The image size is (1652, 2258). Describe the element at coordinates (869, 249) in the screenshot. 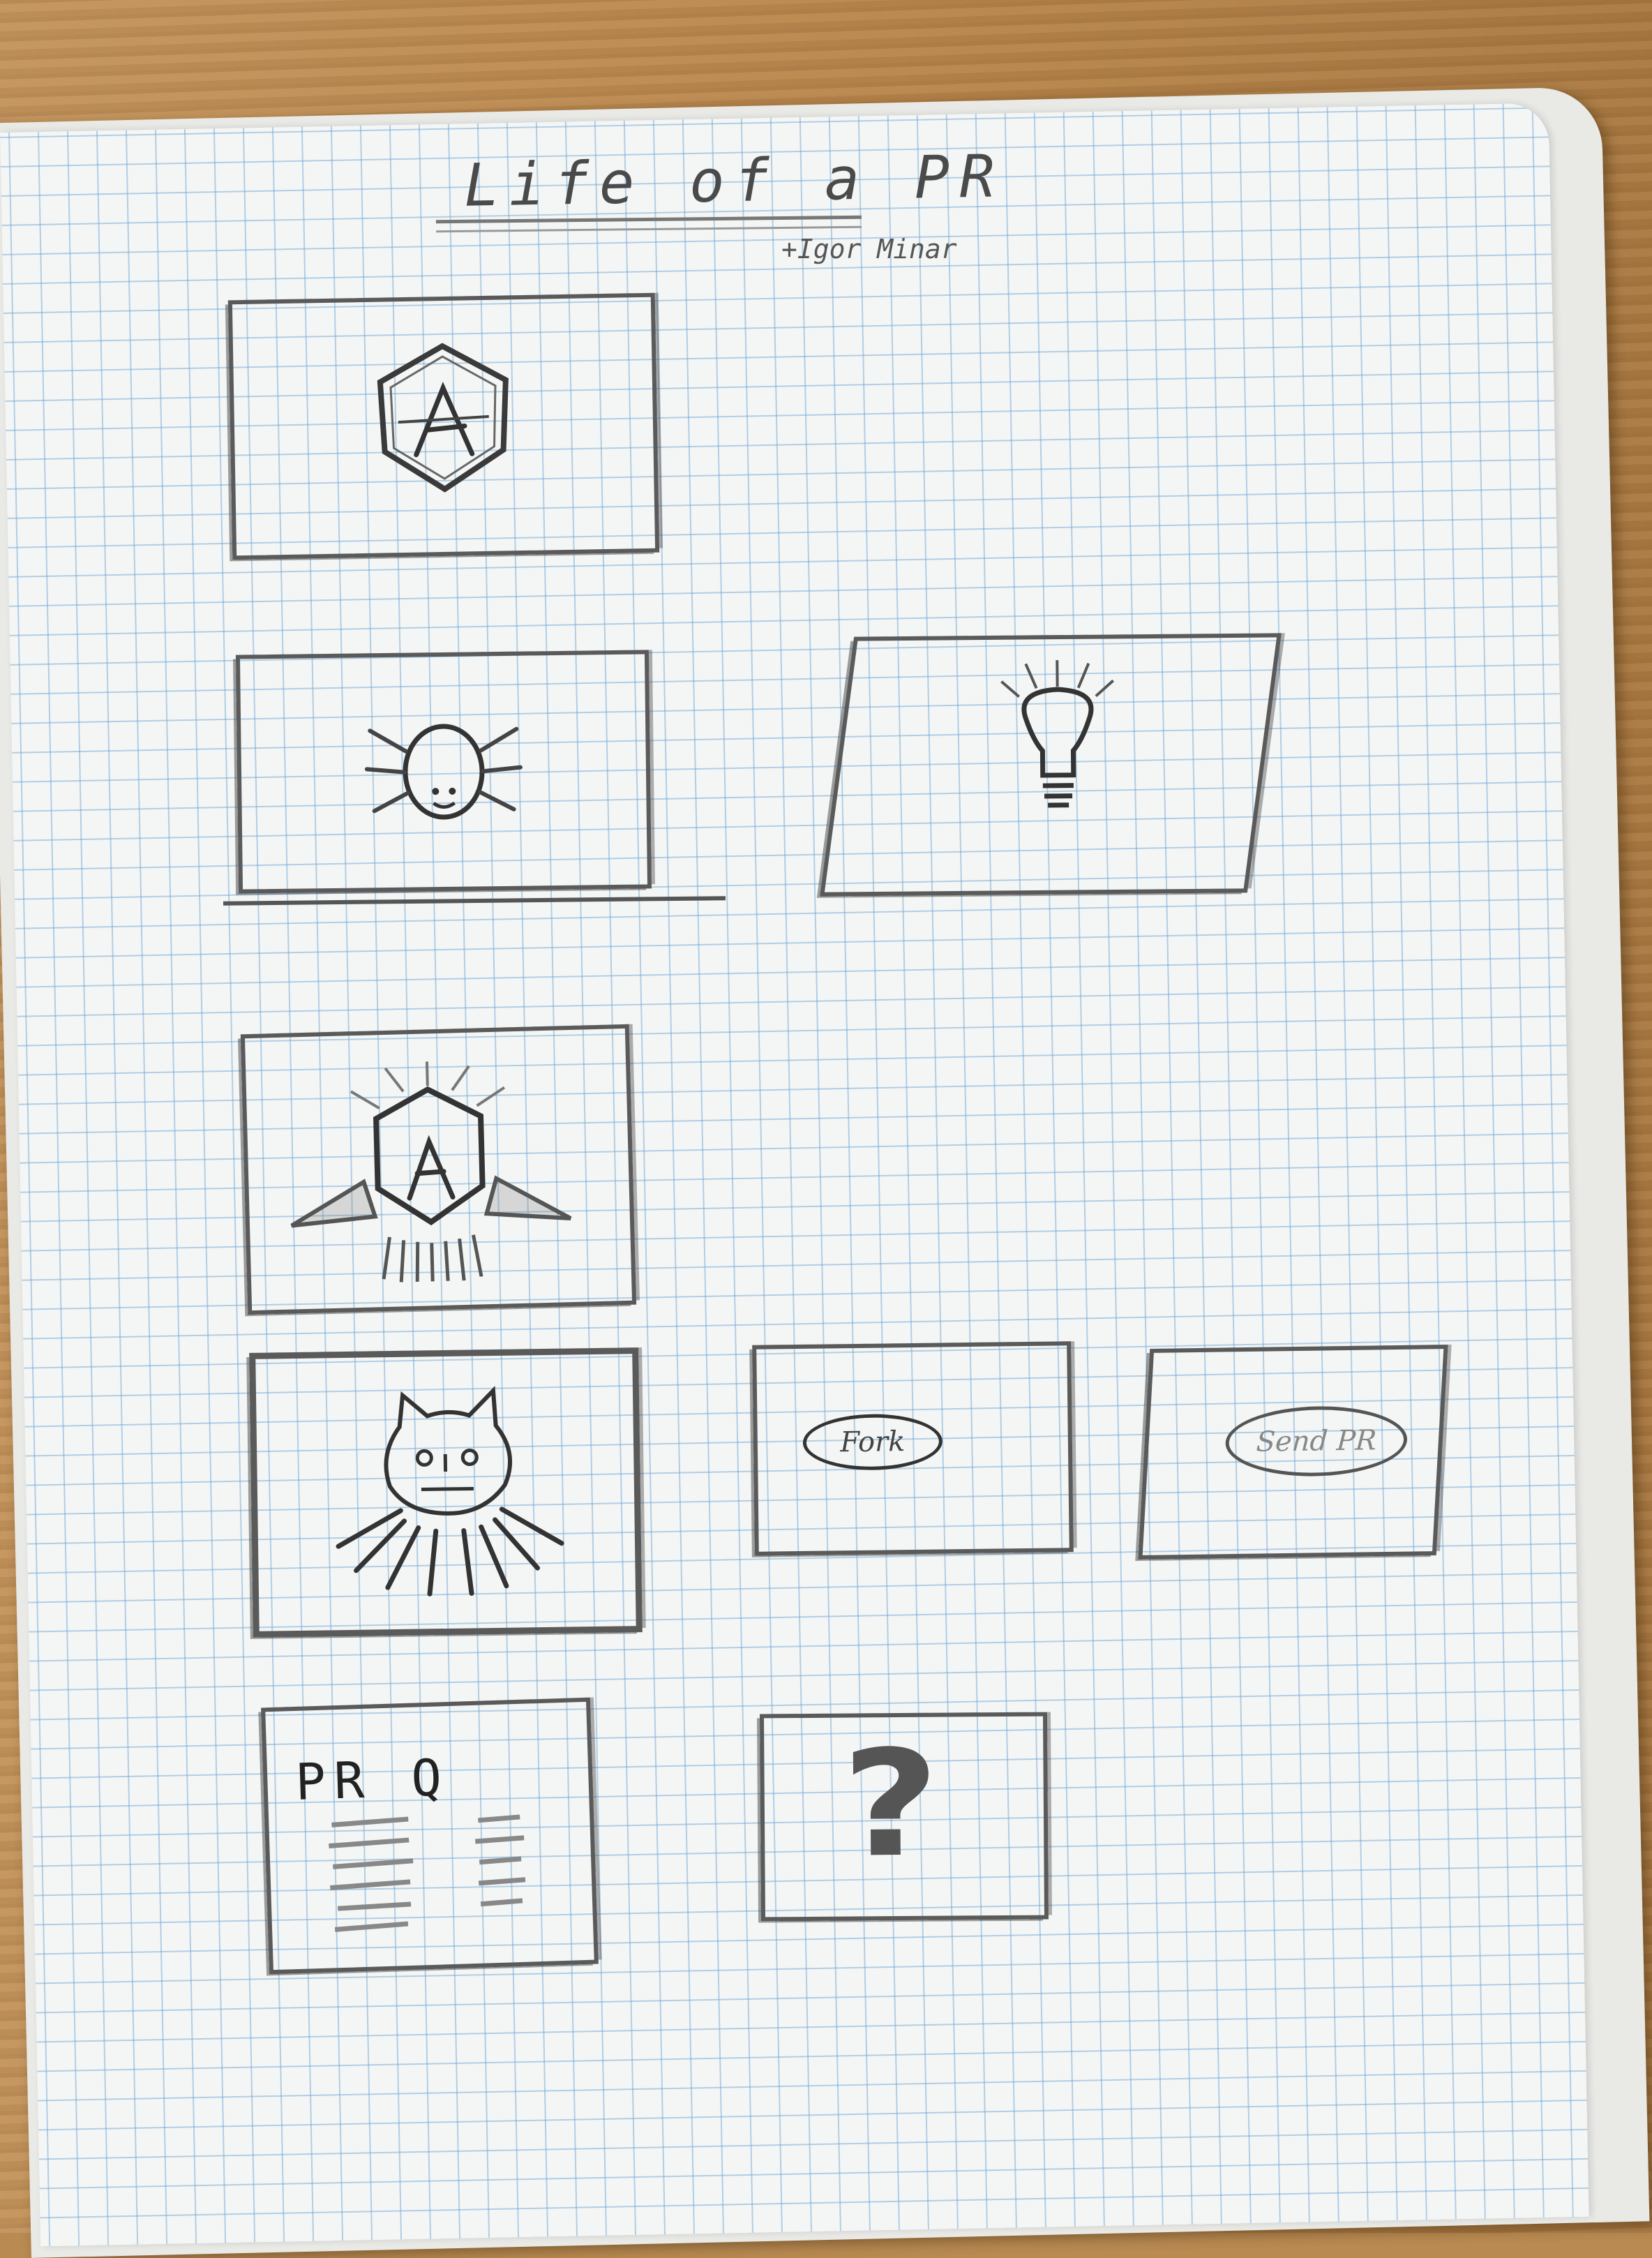

I see `author-credit: +Igor Minar` at that location.